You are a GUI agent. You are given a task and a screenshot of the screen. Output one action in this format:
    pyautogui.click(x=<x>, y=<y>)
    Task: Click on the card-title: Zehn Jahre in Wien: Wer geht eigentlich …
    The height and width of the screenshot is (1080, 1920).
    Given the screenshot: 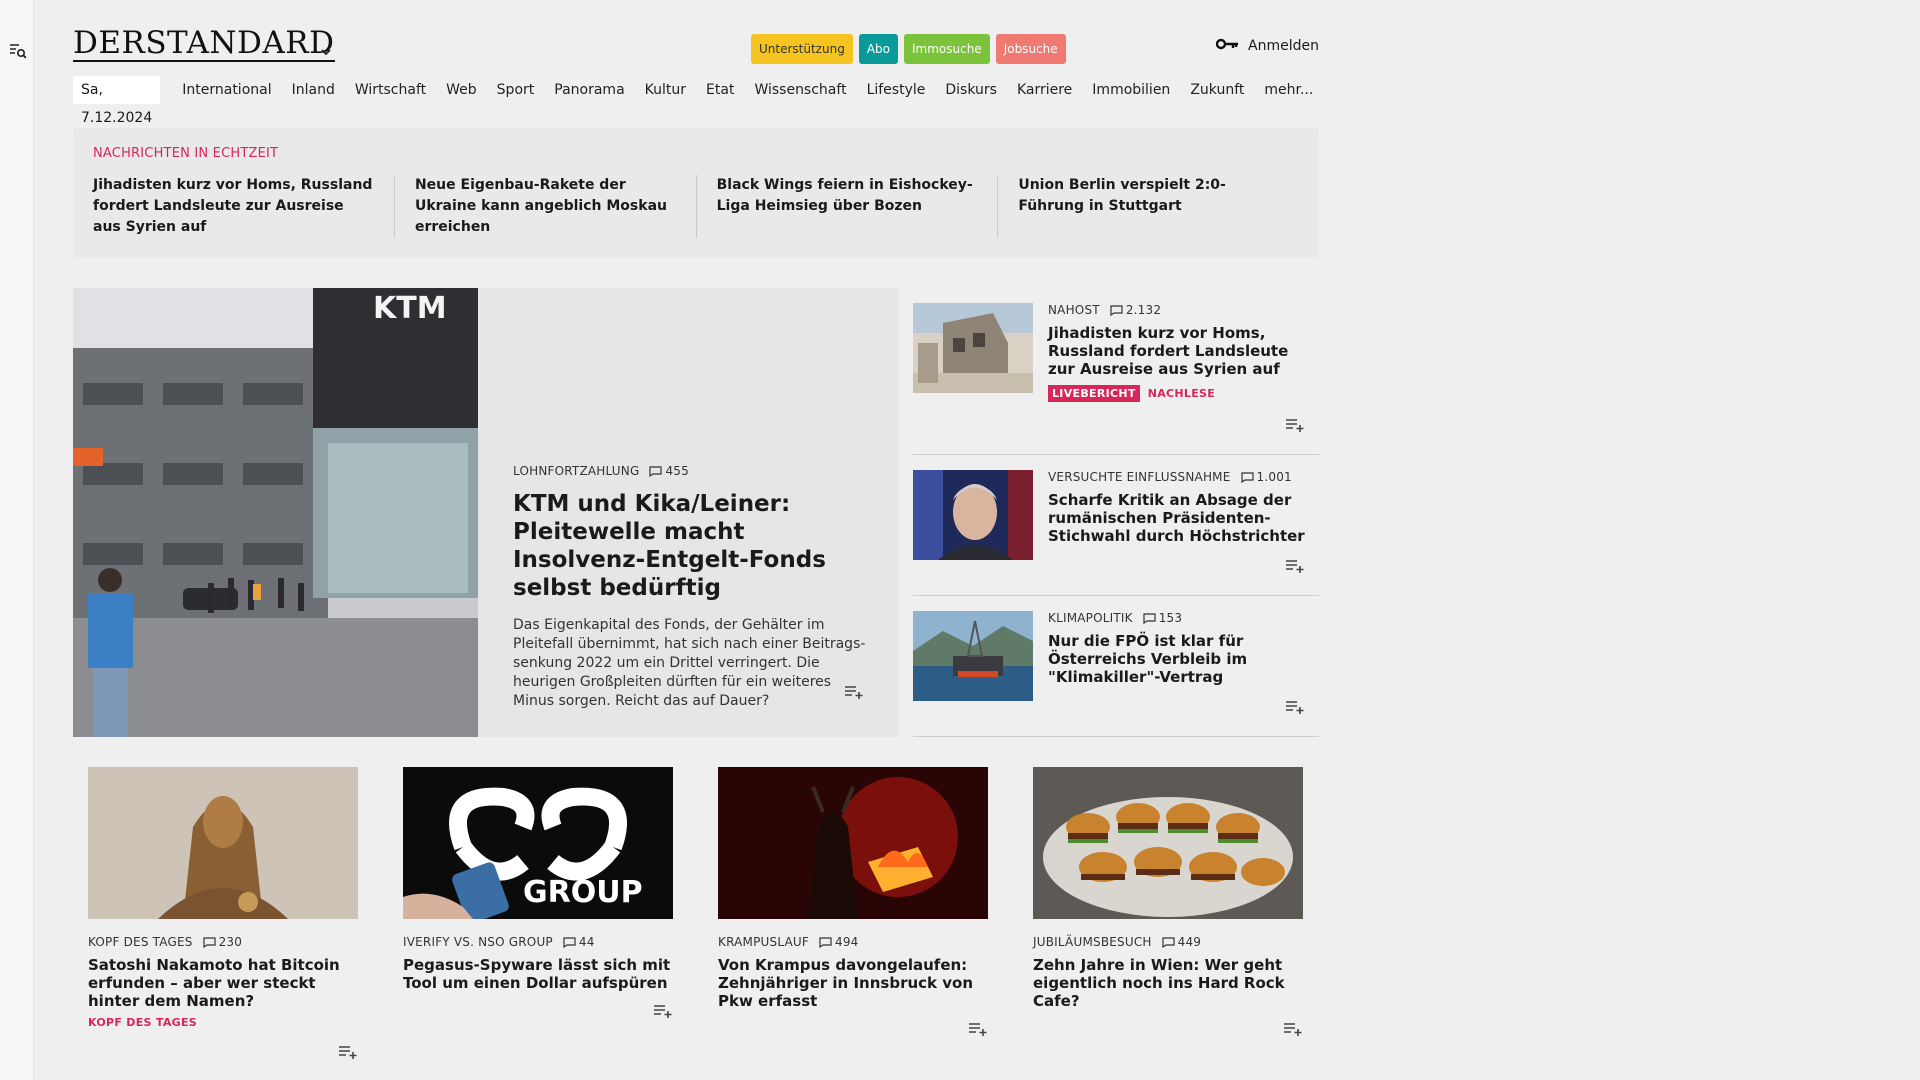 What is the action you would take?
    pyautogui.click(x=1168, y=983)
    